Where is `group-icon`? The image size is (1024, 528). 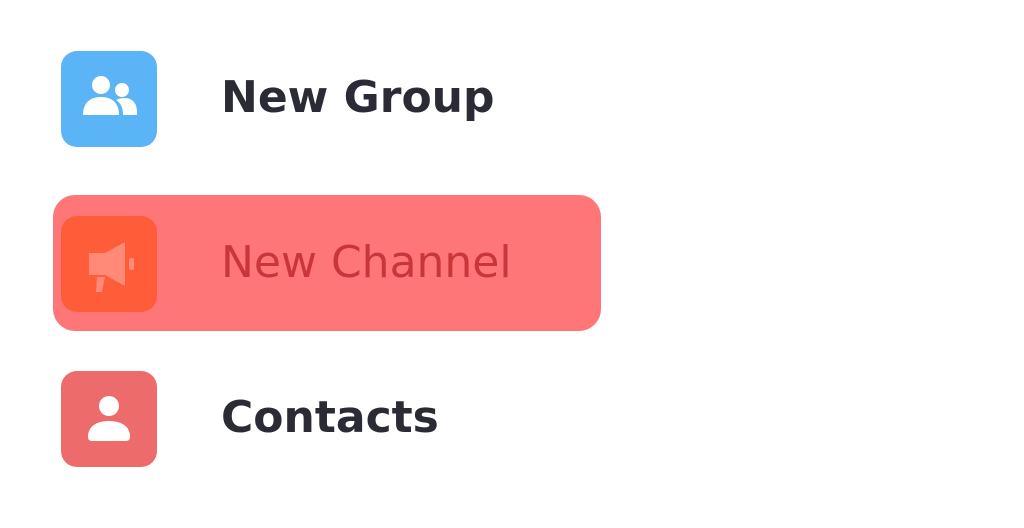
group-icon is located at coordinates (109, 99).